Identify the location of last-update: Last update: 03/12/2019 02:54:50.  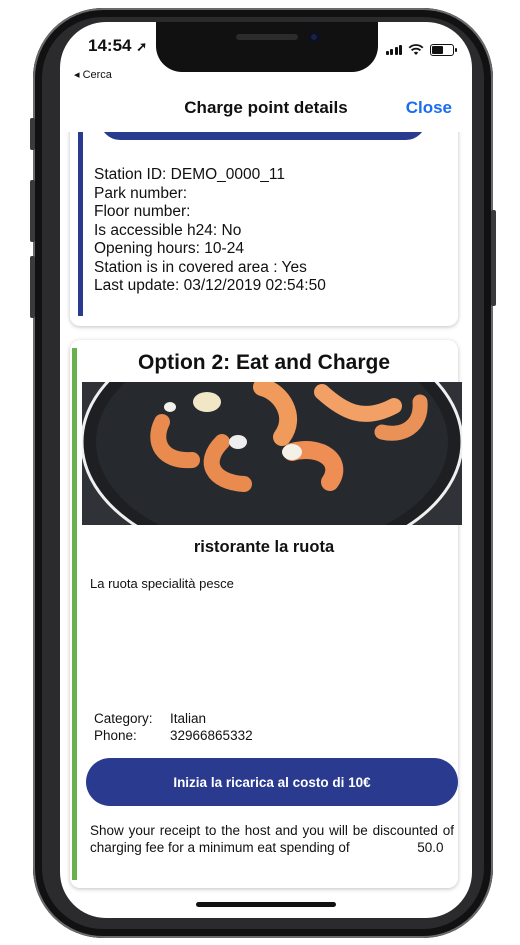
(210, 285).